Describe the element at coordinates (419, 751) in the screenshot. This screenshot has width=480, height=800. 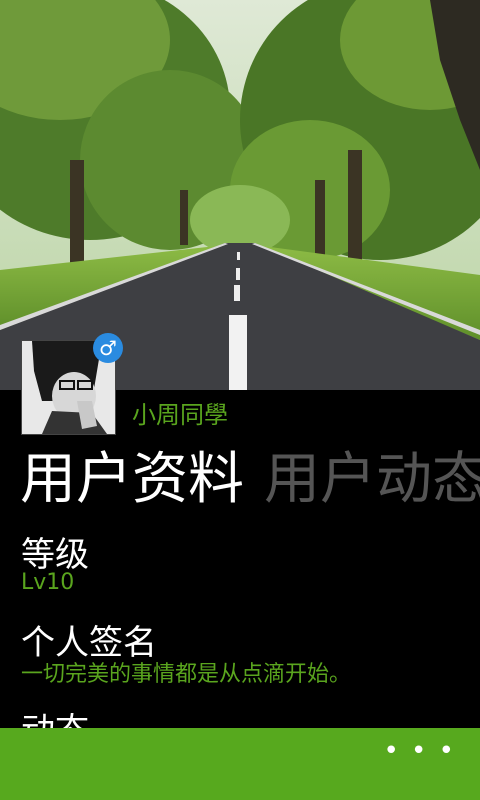
I see `more-dots-icon: • • •` at that location.